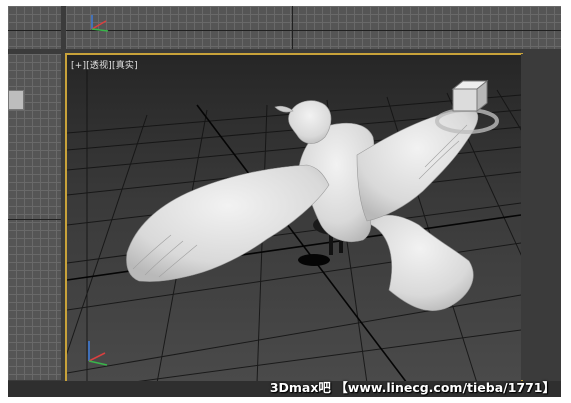  I want to click on viewport-plus-menu: [+], so click(78, 66).